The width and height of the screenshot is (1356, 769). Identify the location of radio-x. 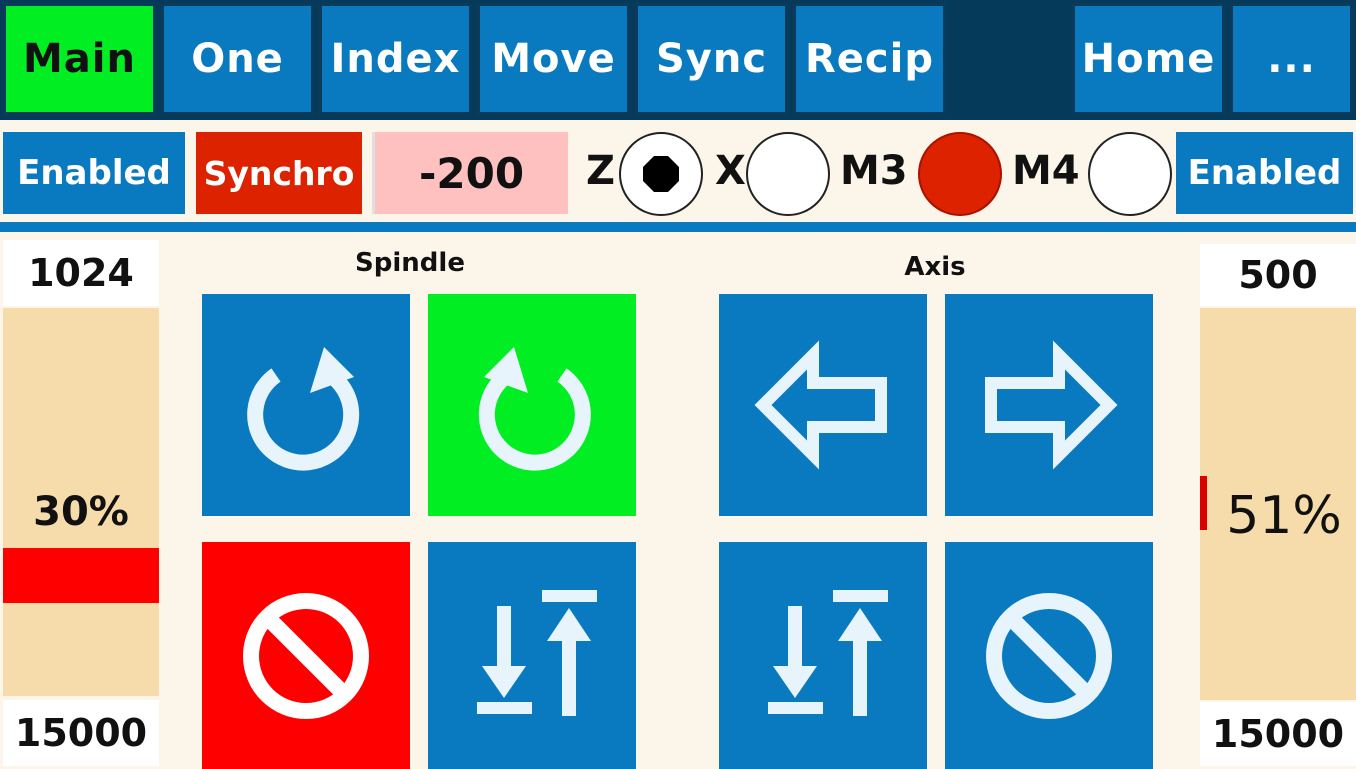
(788, 174).